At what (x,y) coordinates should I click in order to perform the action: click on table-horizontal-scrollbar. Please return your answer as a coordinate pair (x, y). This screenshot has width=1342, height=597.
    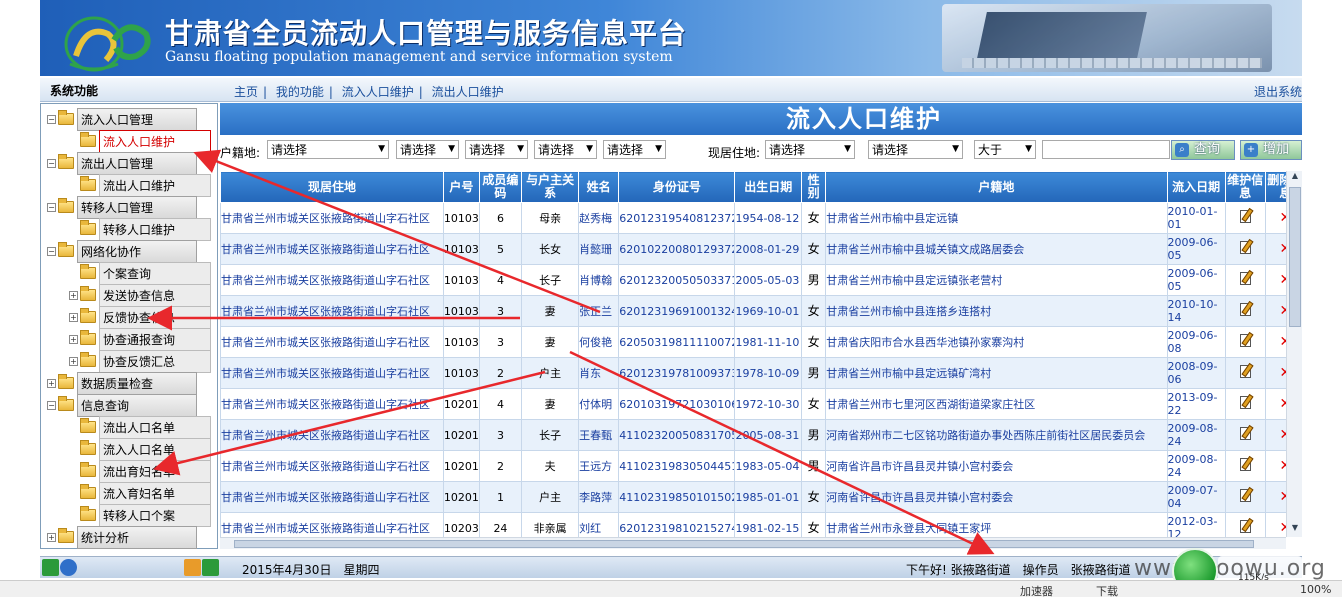
    Looking at the image, I should click on (753, 543).